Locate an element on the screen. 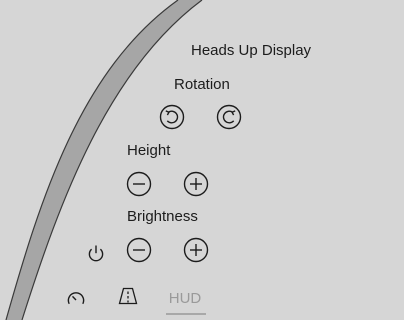 This screenshot has width=404, height=320. panel-title: Heads Up Display is located at coordinates (251, 50).